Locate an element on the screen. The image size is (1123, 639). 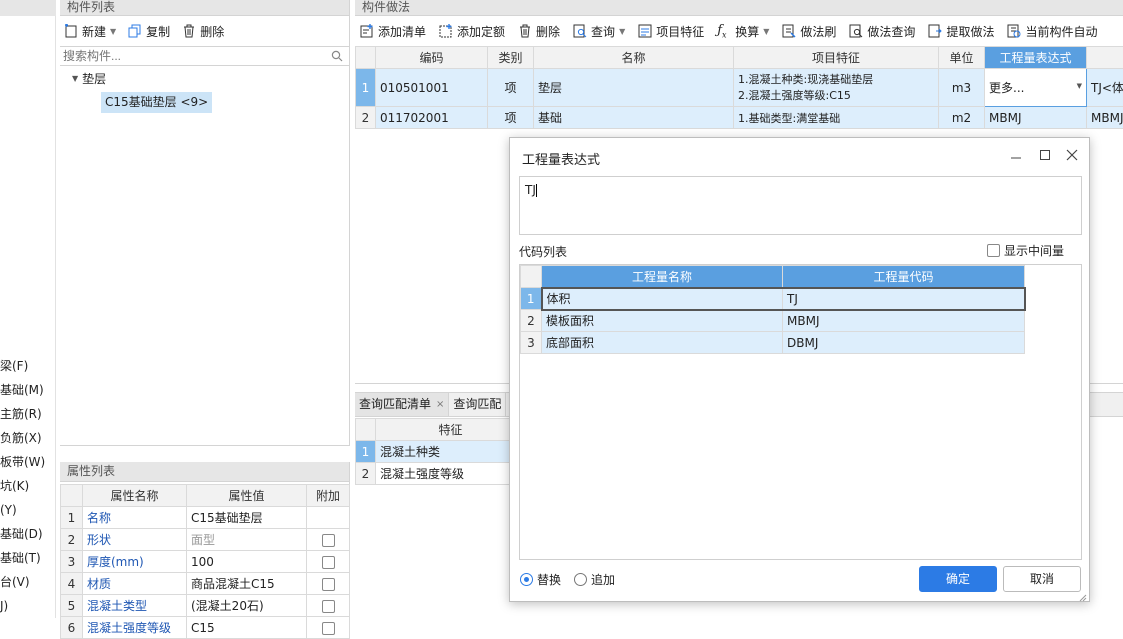
add-list-icon is located at coordinates (367, 31).